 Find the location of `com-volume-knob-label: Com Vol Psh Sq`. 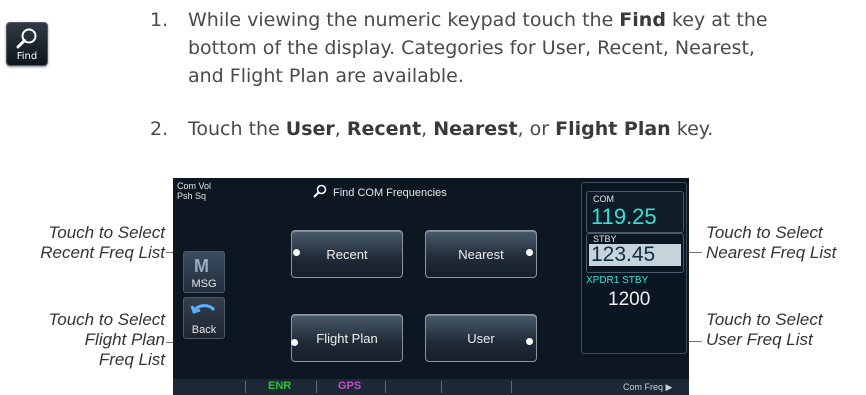

com-volume-knob-label: Com Vol Psh Sq is located at coordinates (194, 191).